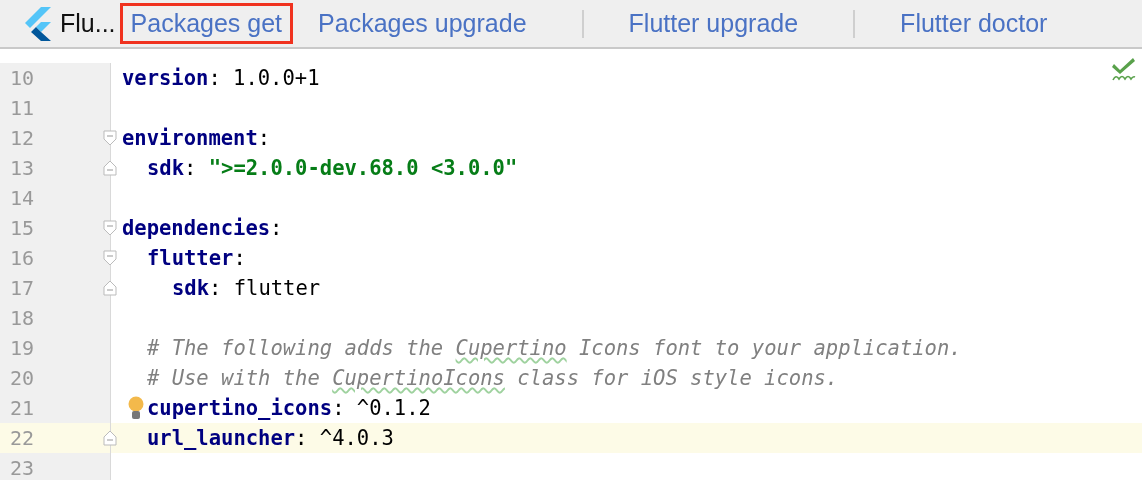 The image size is (1142, 480). Describe the element at coordinates (22, 228) in the screenshot. I see `line-number: 15` at that location.